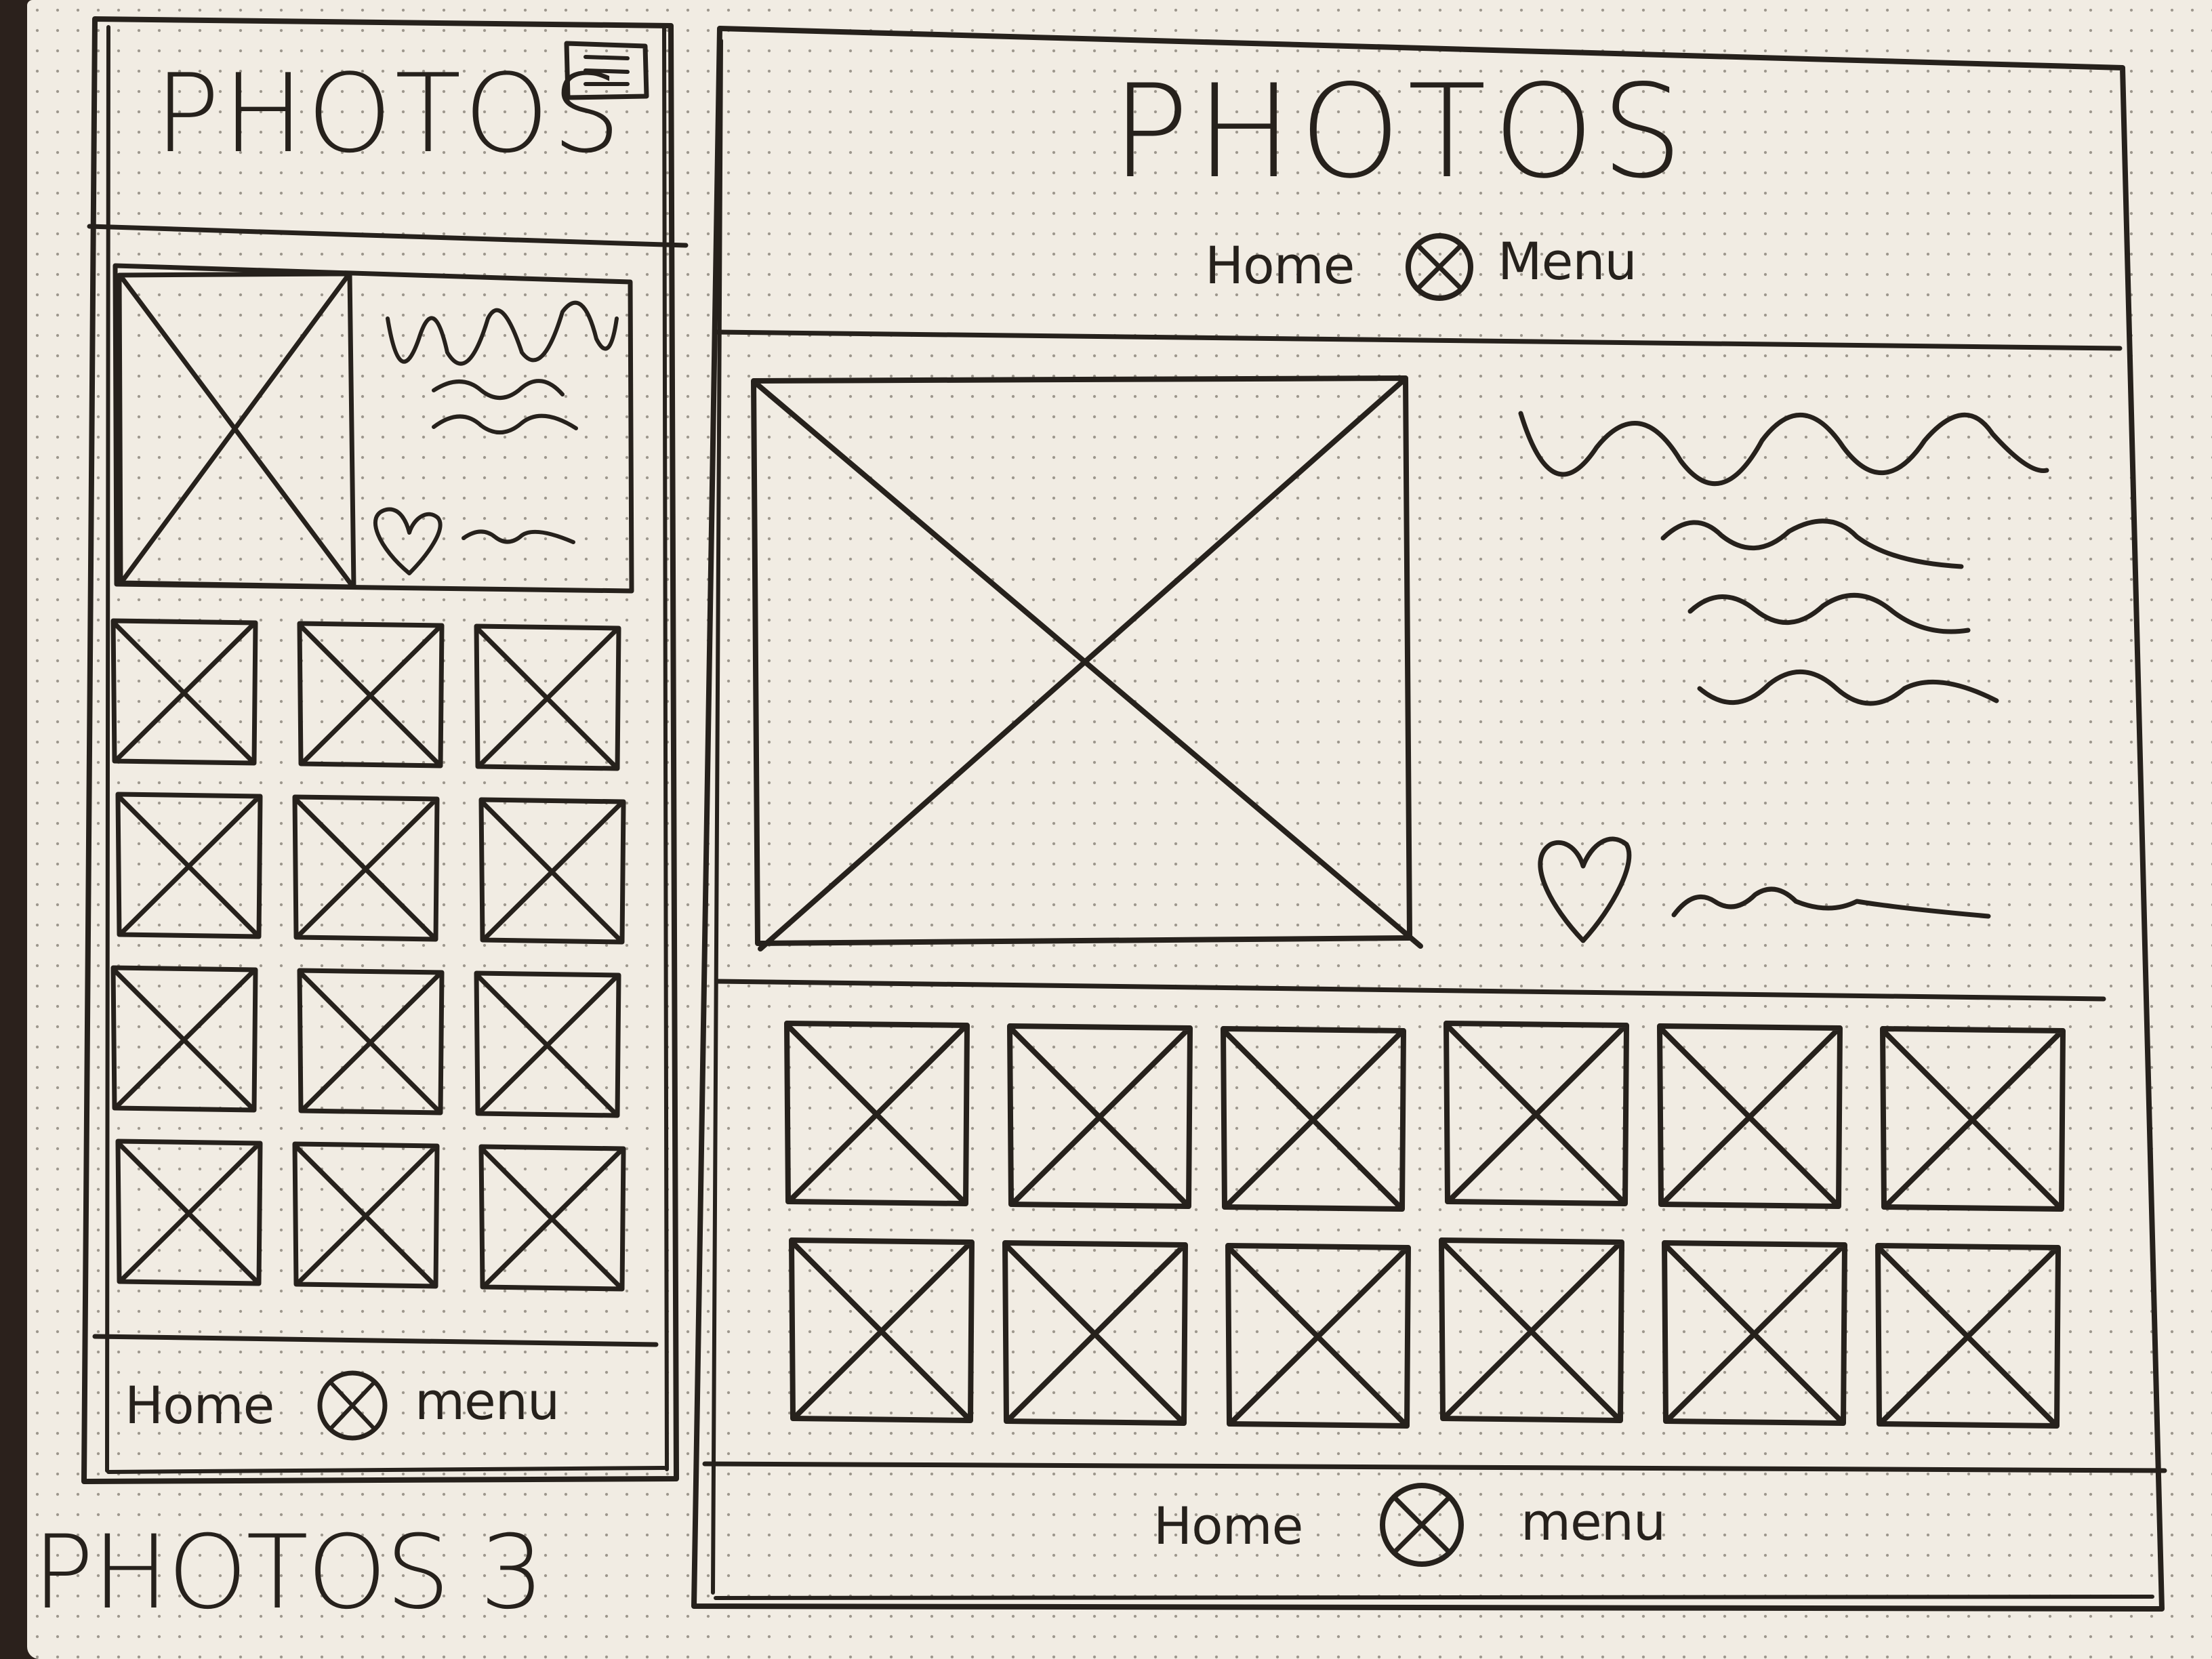 The width and height of the screenshot is (2212, 1659). Describe the element at coordinates (199, 1406) in the screenshot. I see `mobile-footer-home-link: Home` at that location.